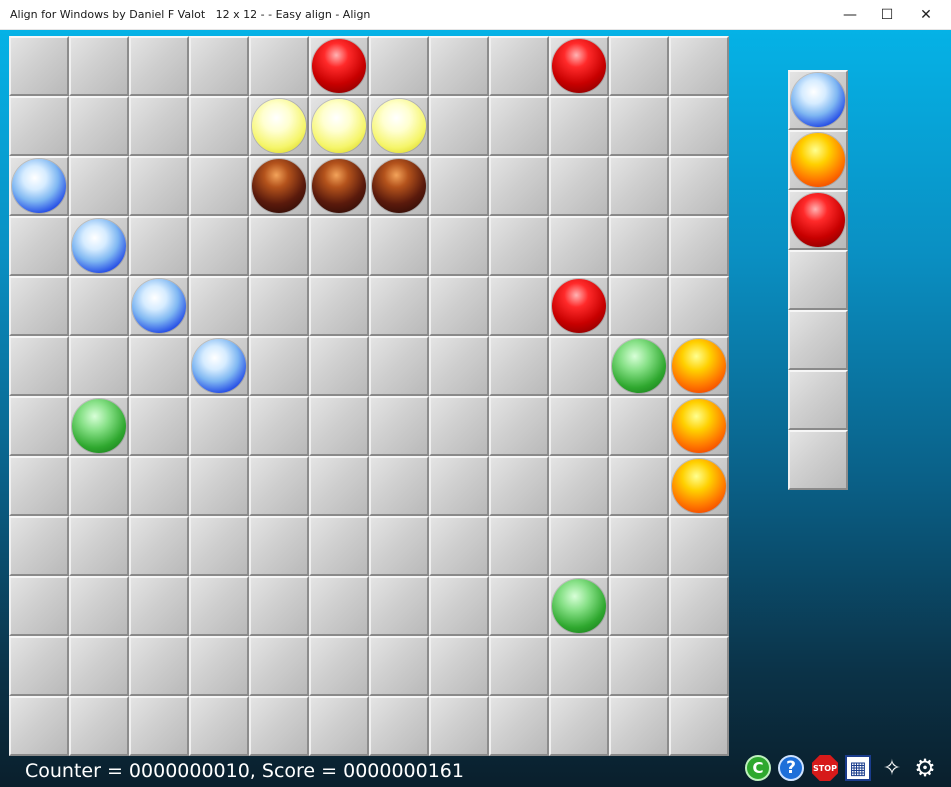 Image resolution: width=951 pixels, height=787 pixels. I want to click on tag-icon: ✧, so click(892, 768).